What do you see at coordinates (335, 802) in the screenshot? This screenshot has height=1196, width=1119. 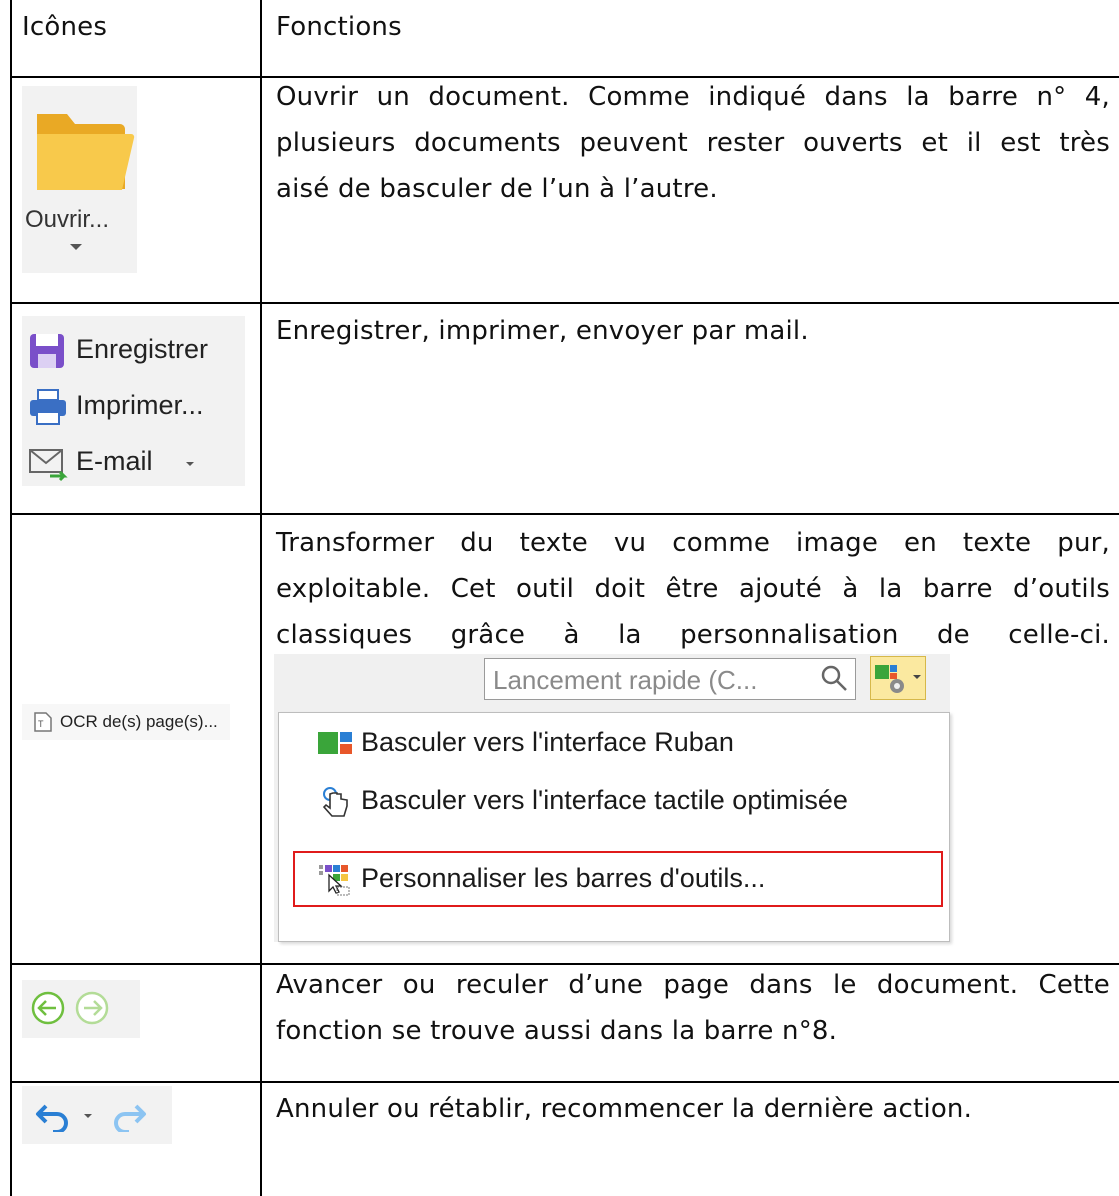 I see `touch-hand-icon` at bounding box center [335, 802].